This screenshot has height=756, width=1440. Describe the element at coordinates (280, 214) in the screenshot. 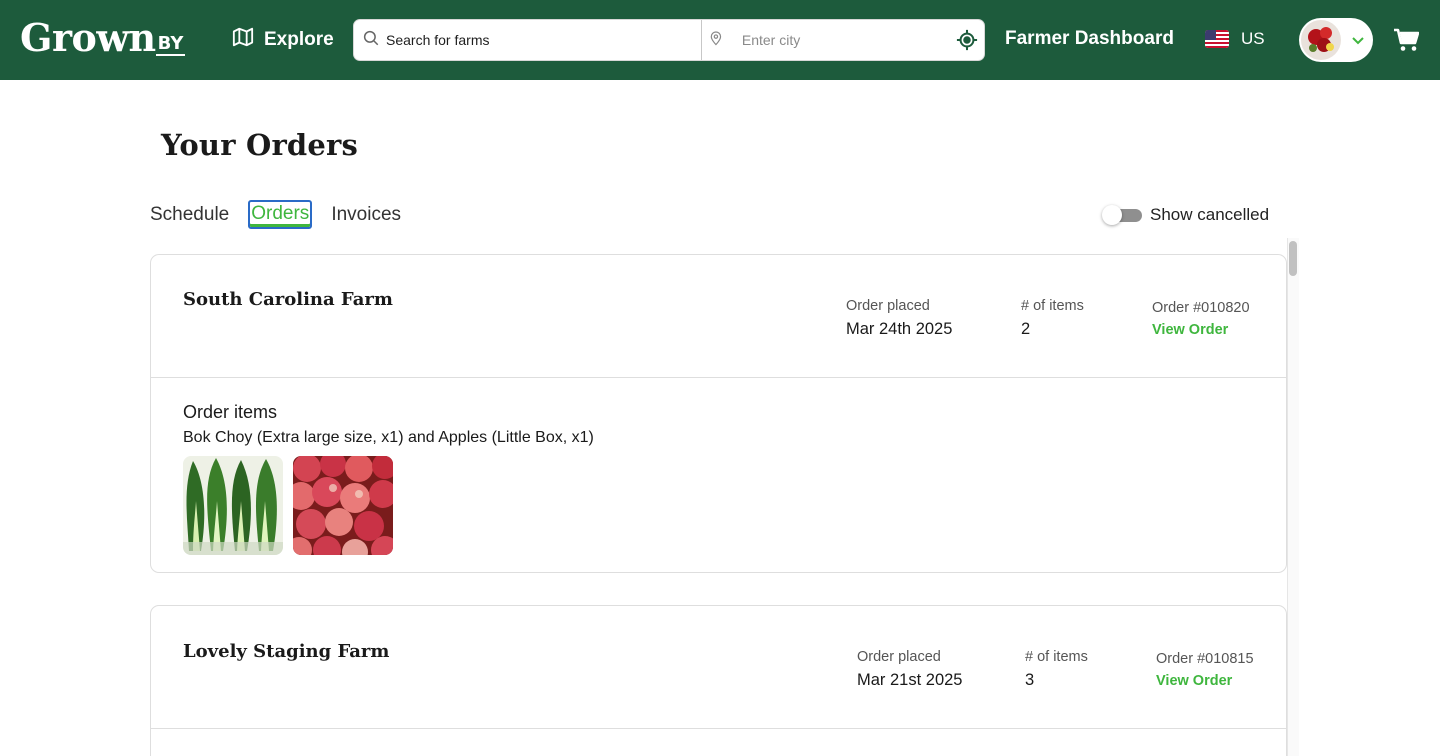

I see `tab-orders: Orders` at that location.